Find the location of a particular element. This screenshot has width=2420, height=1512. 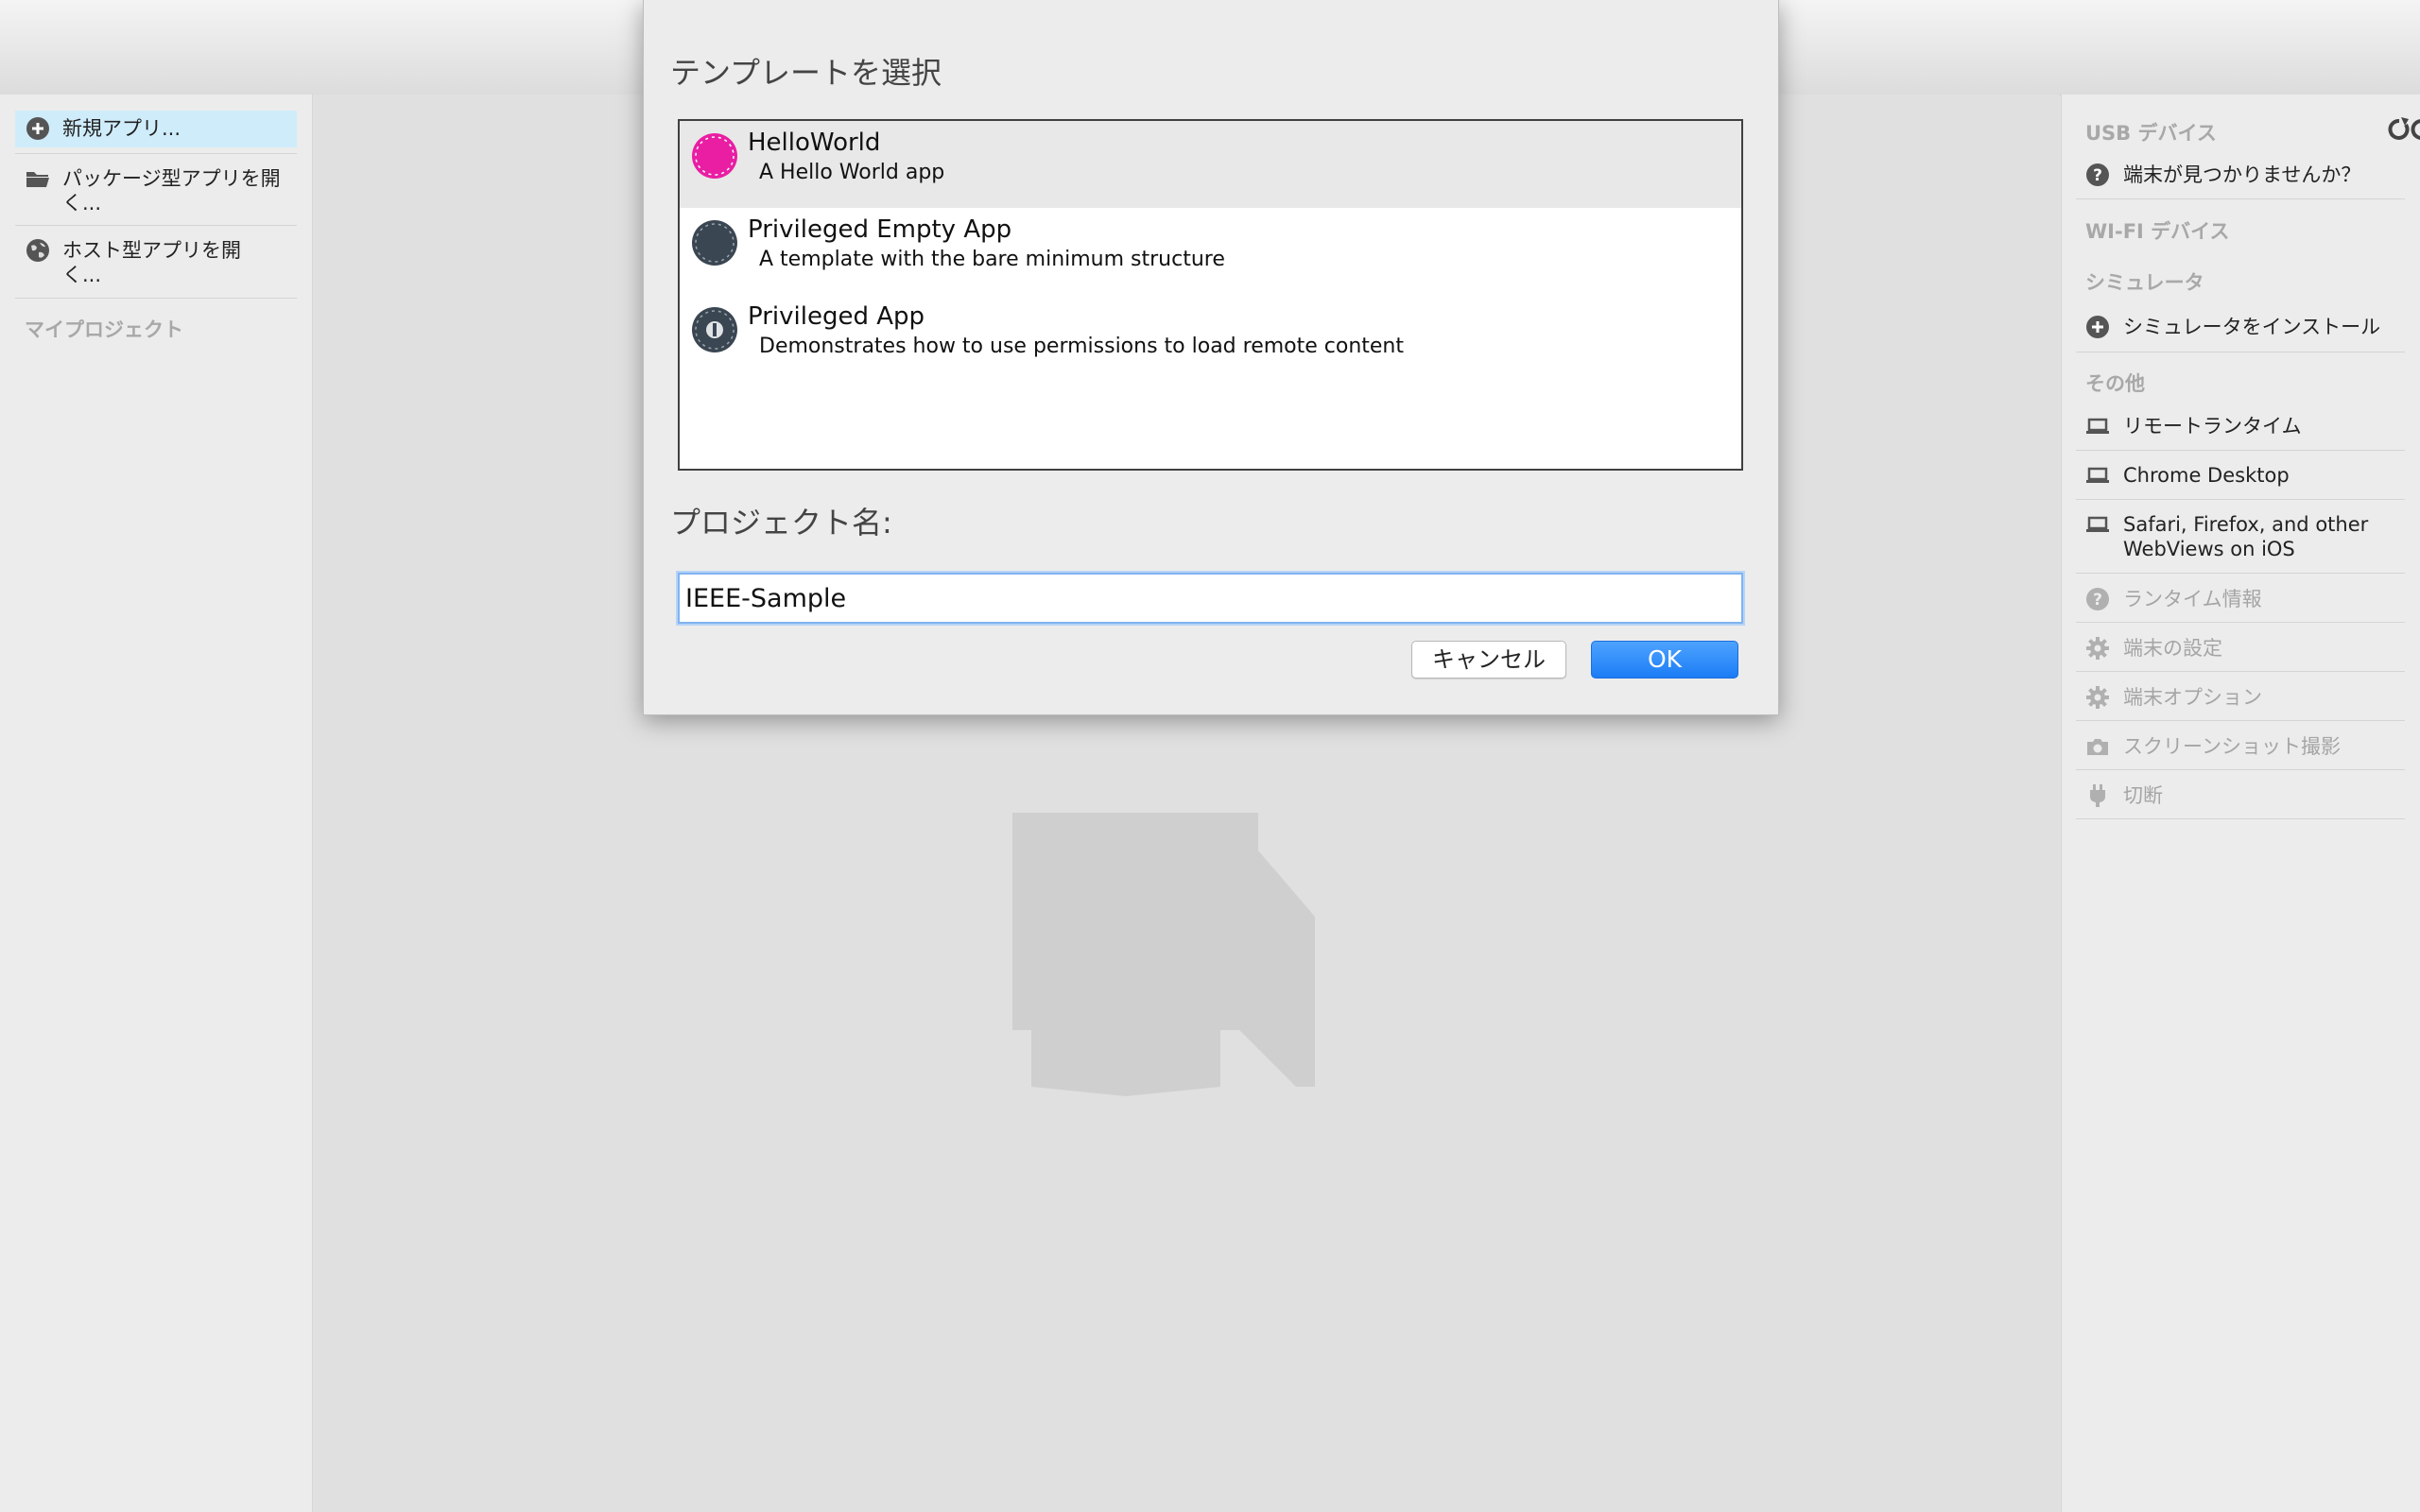

chrome-desktop-item: Chrome Desktop is located at coordinates (2240, 475).